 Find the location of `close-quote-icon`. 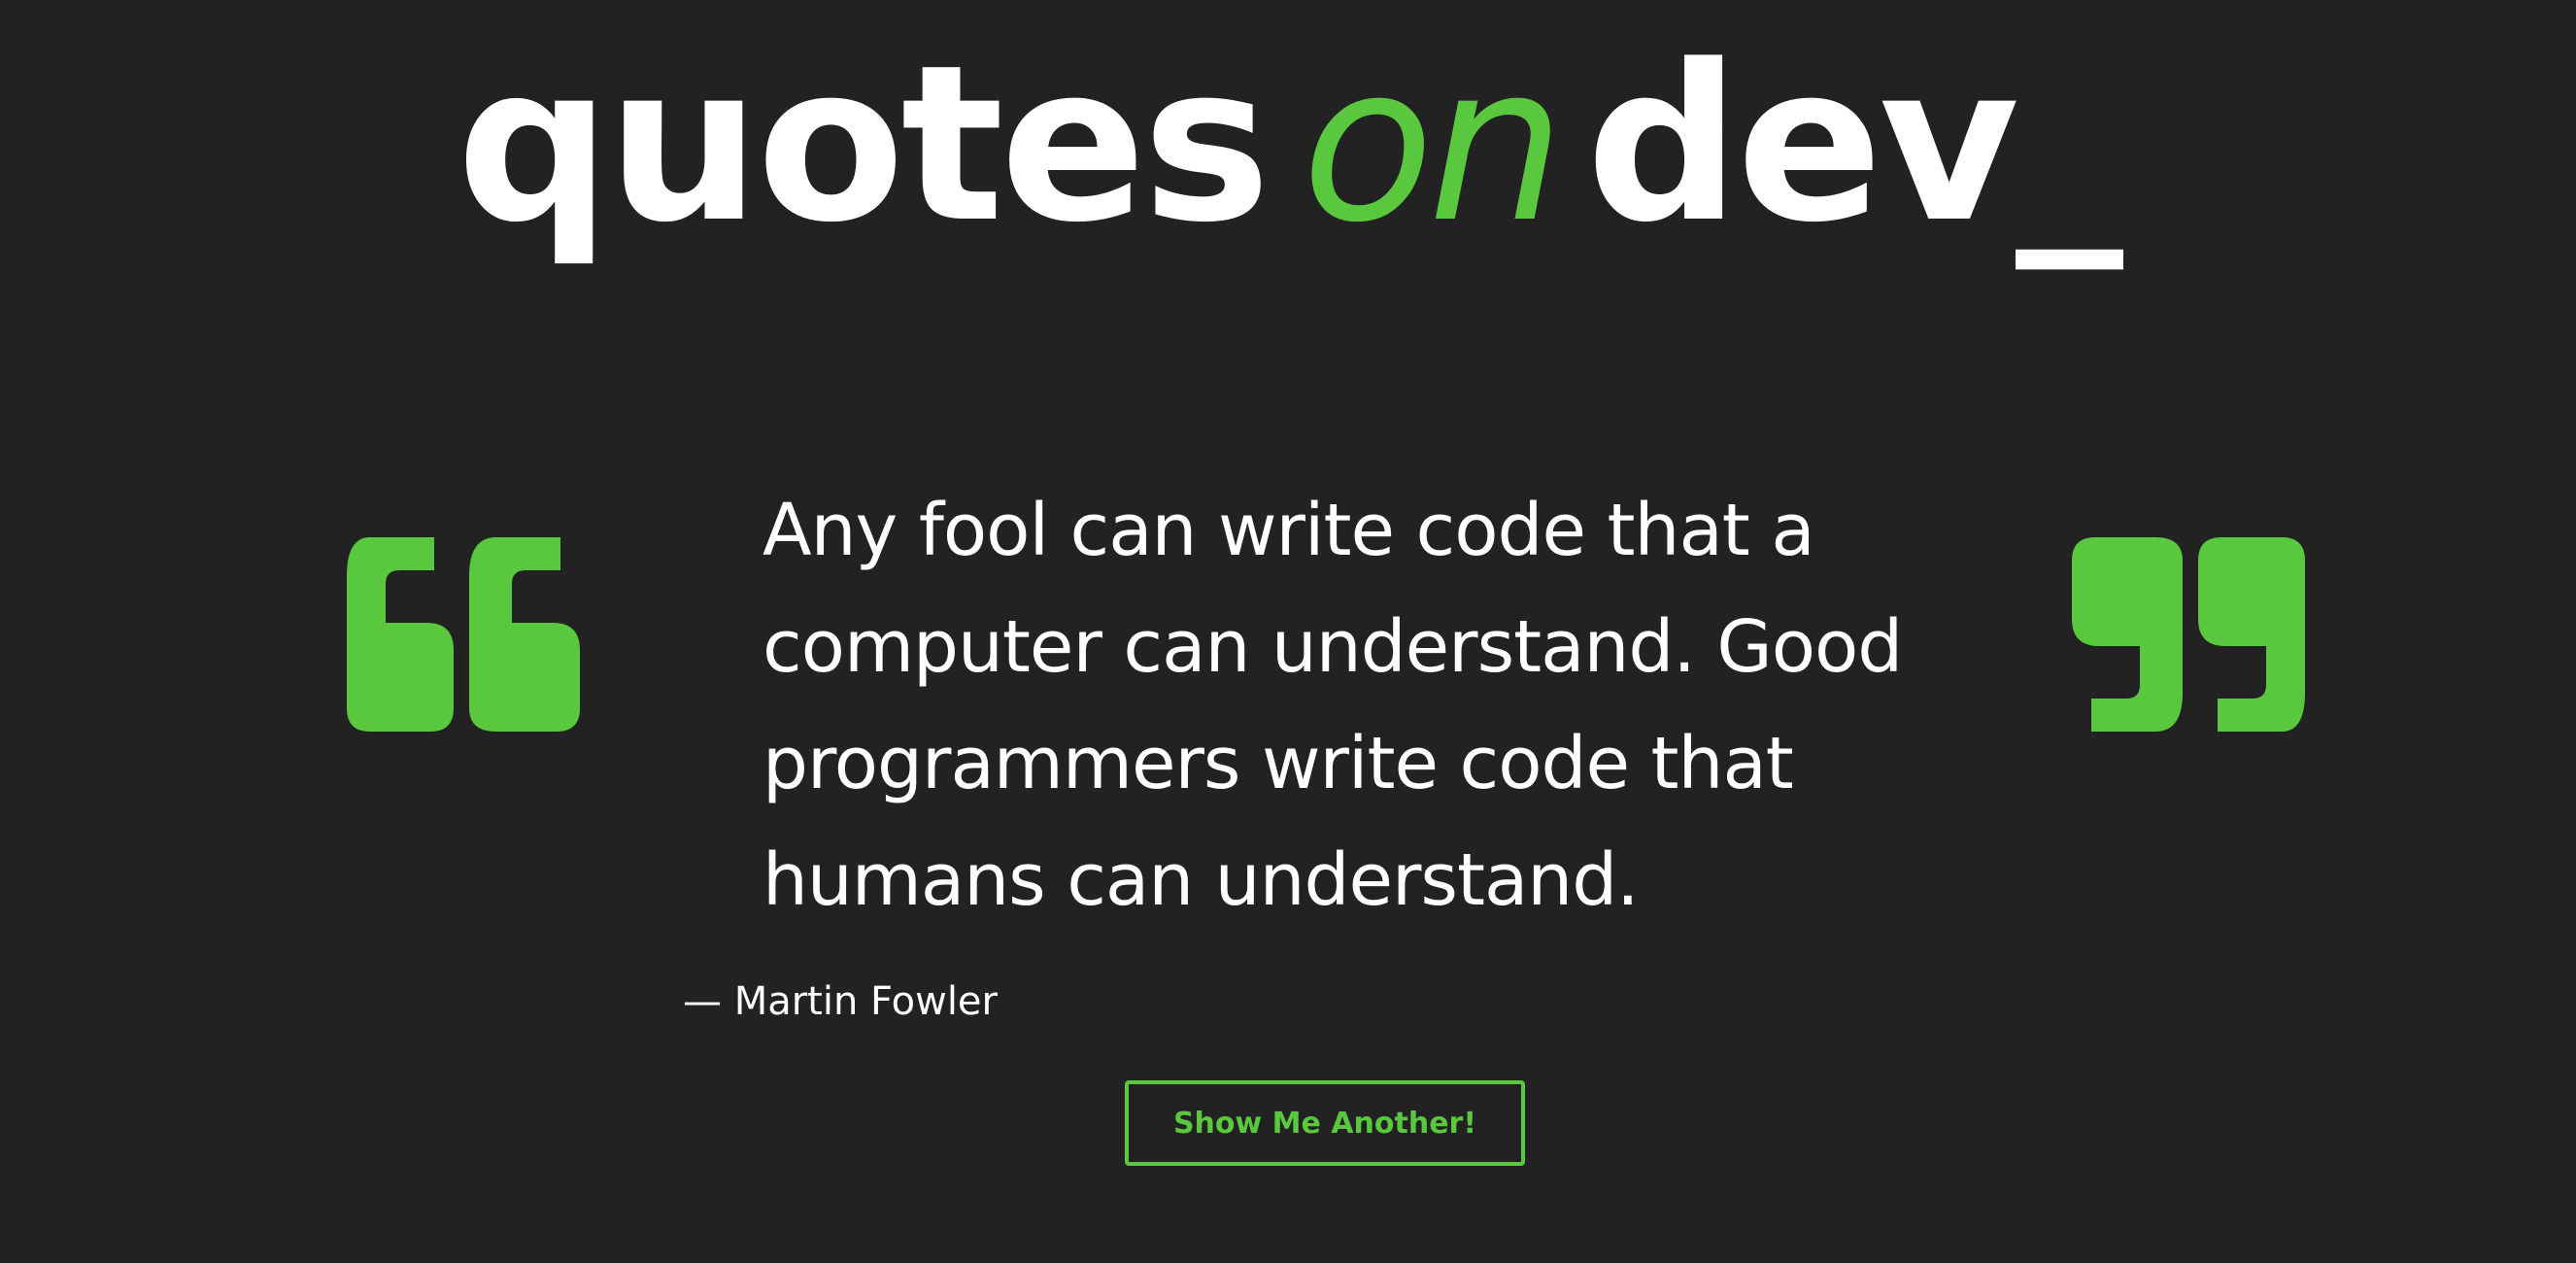

close-quote-icon is located at coordinates (2188, 634).